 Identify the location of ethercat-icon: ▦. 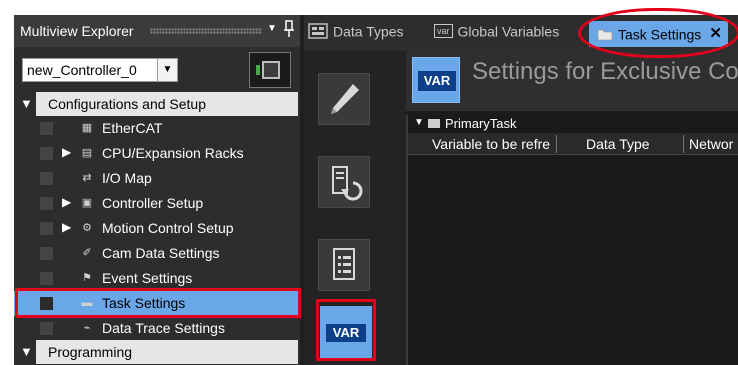
(87, 128).